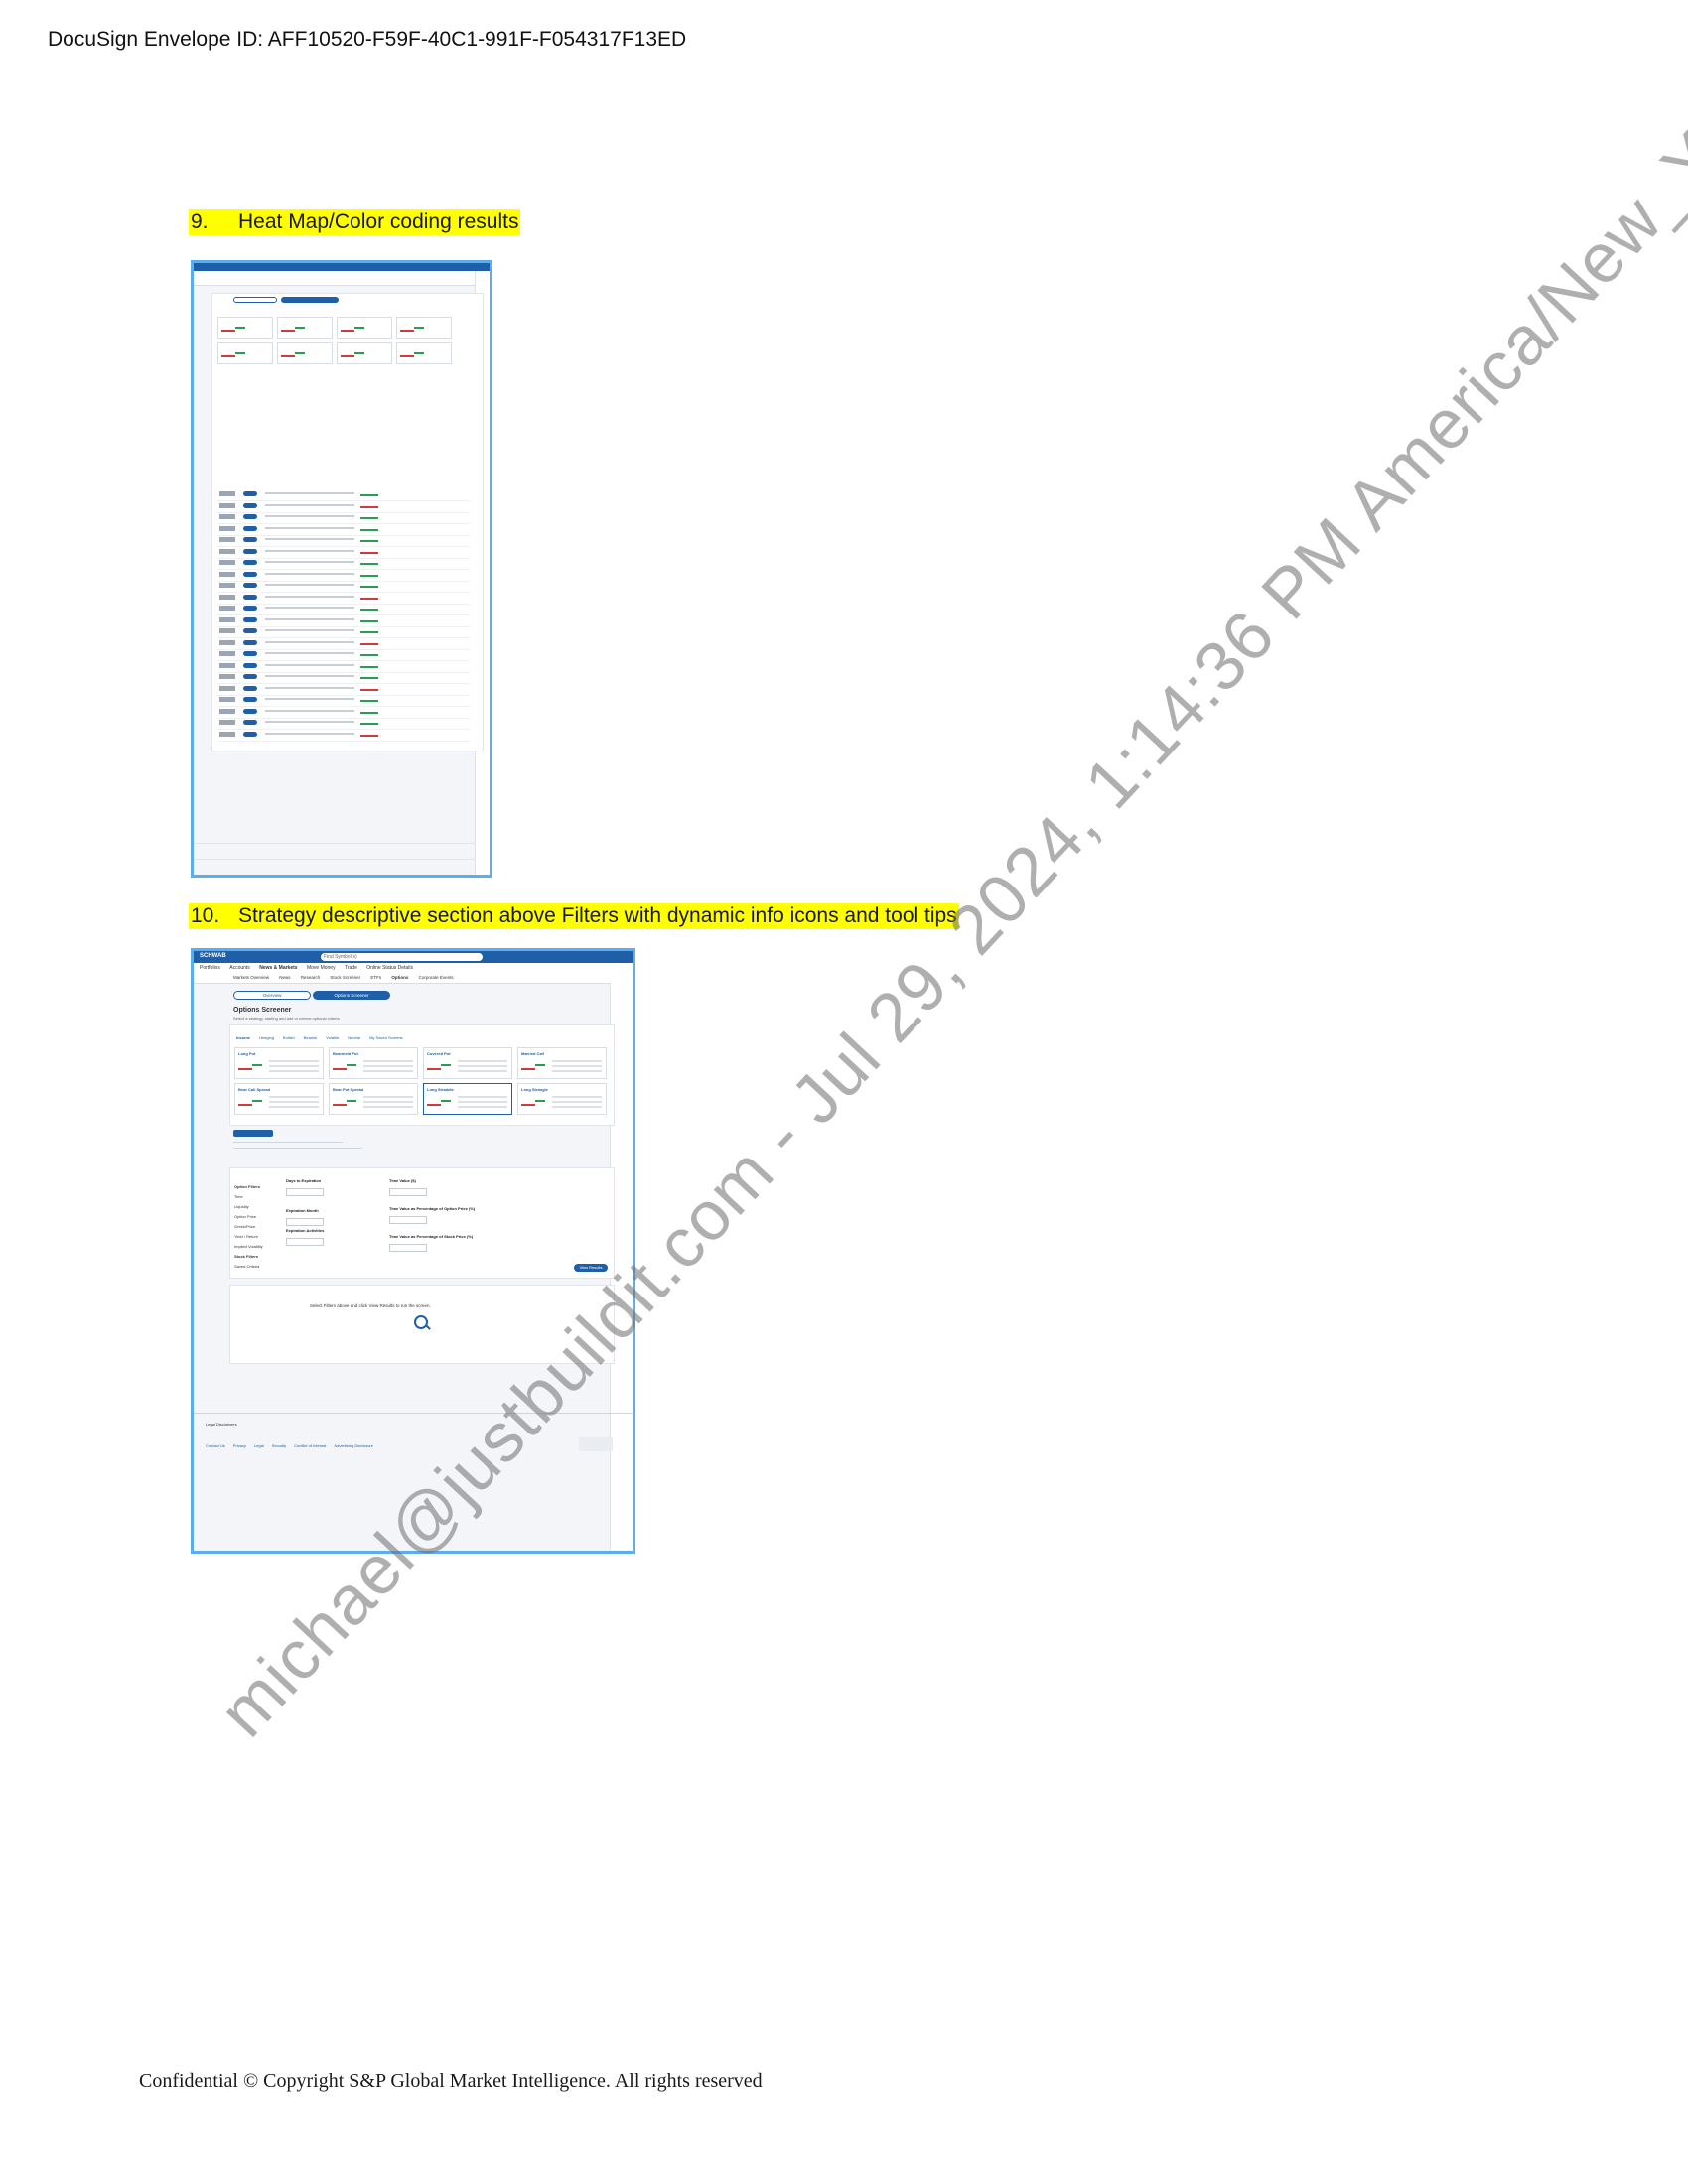 The width and height of the screenshot is (1688, 2184). I want to click on tab-overview: Overview, so click(272, 995).